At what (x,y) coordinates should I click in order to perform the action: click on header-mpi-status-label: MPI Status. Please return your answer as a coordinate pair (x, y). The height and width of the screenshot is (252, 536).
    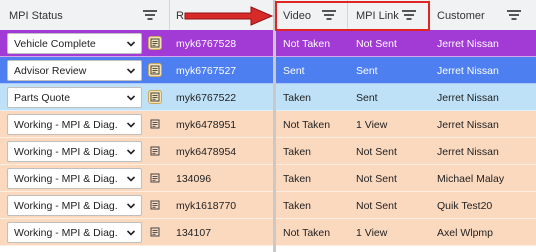
    Looking at the image, I should click on (36, 16).